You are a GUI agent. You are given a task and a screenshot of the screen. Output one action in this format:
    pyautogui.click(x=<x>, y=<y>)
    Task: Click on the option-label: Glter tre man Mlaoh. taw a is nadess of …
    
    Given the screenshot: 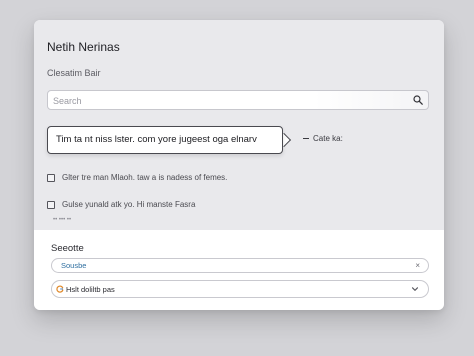 What is the action you would take?
    pyautogui.click(x=145, y=177)
    